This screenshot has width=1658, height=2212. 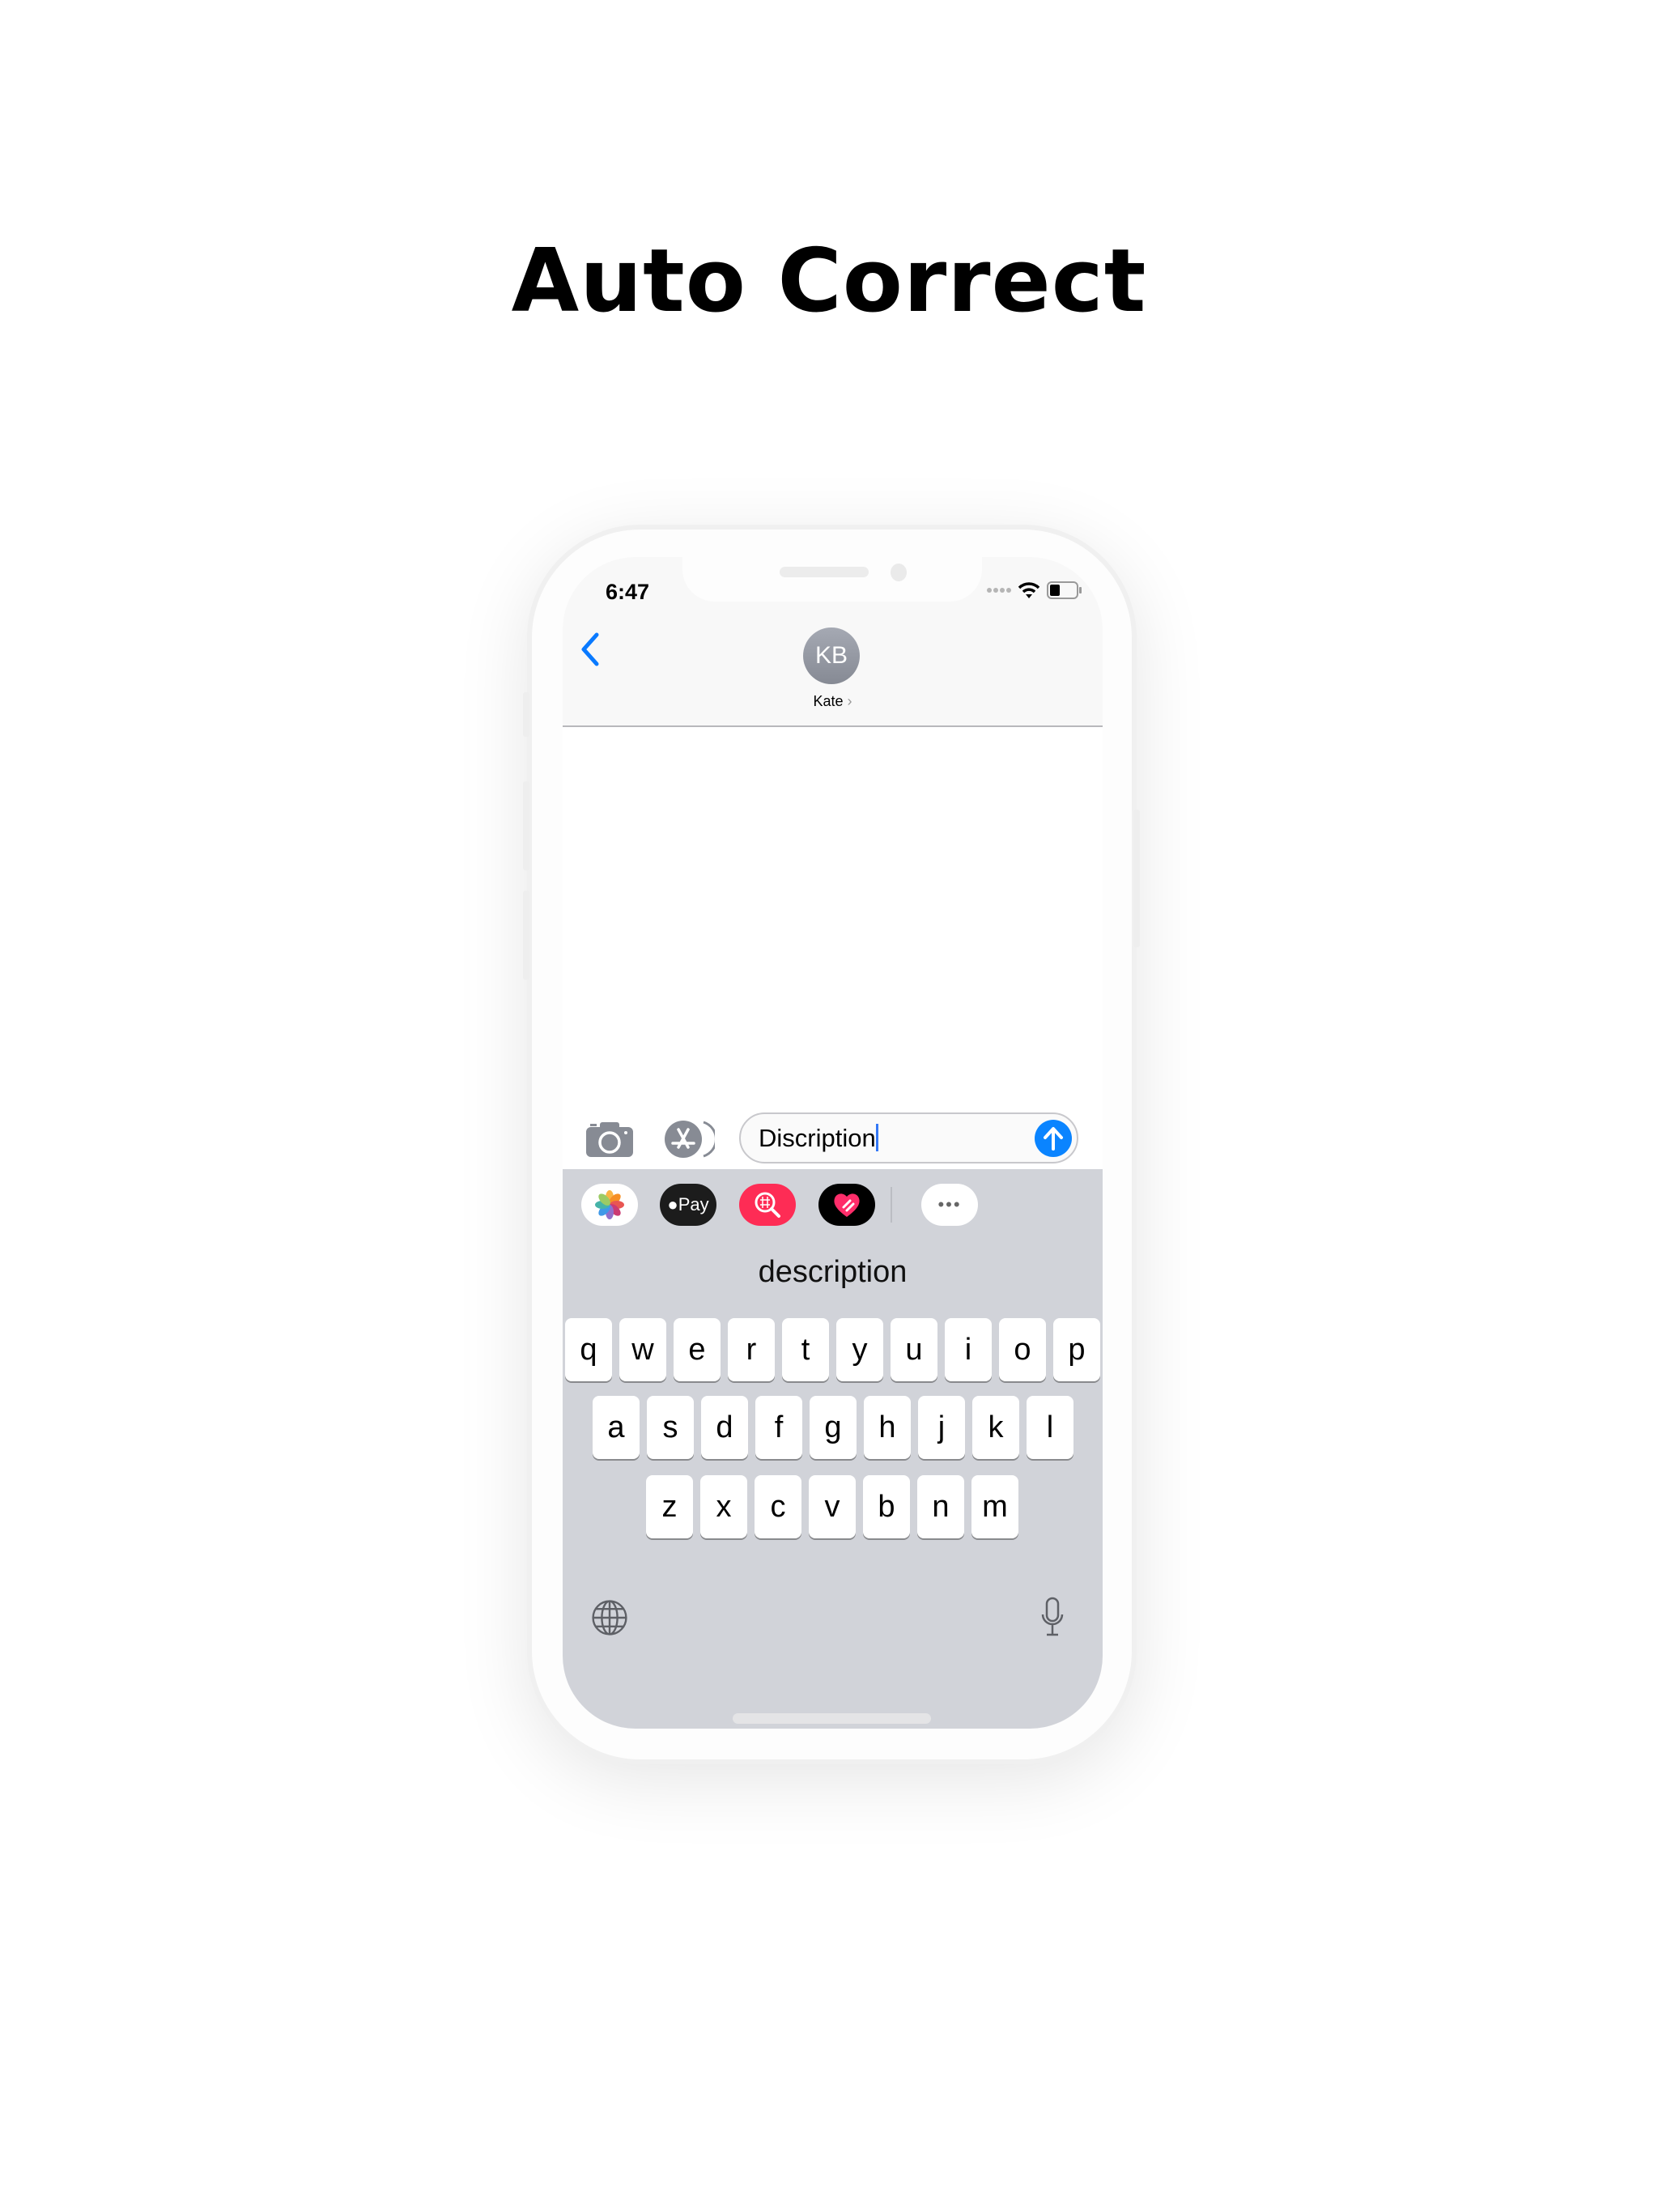 What do you see at coordinates (817, 1138) in the screenshot?
I see `message-text: Discription` at bounding box center [817, 1138].